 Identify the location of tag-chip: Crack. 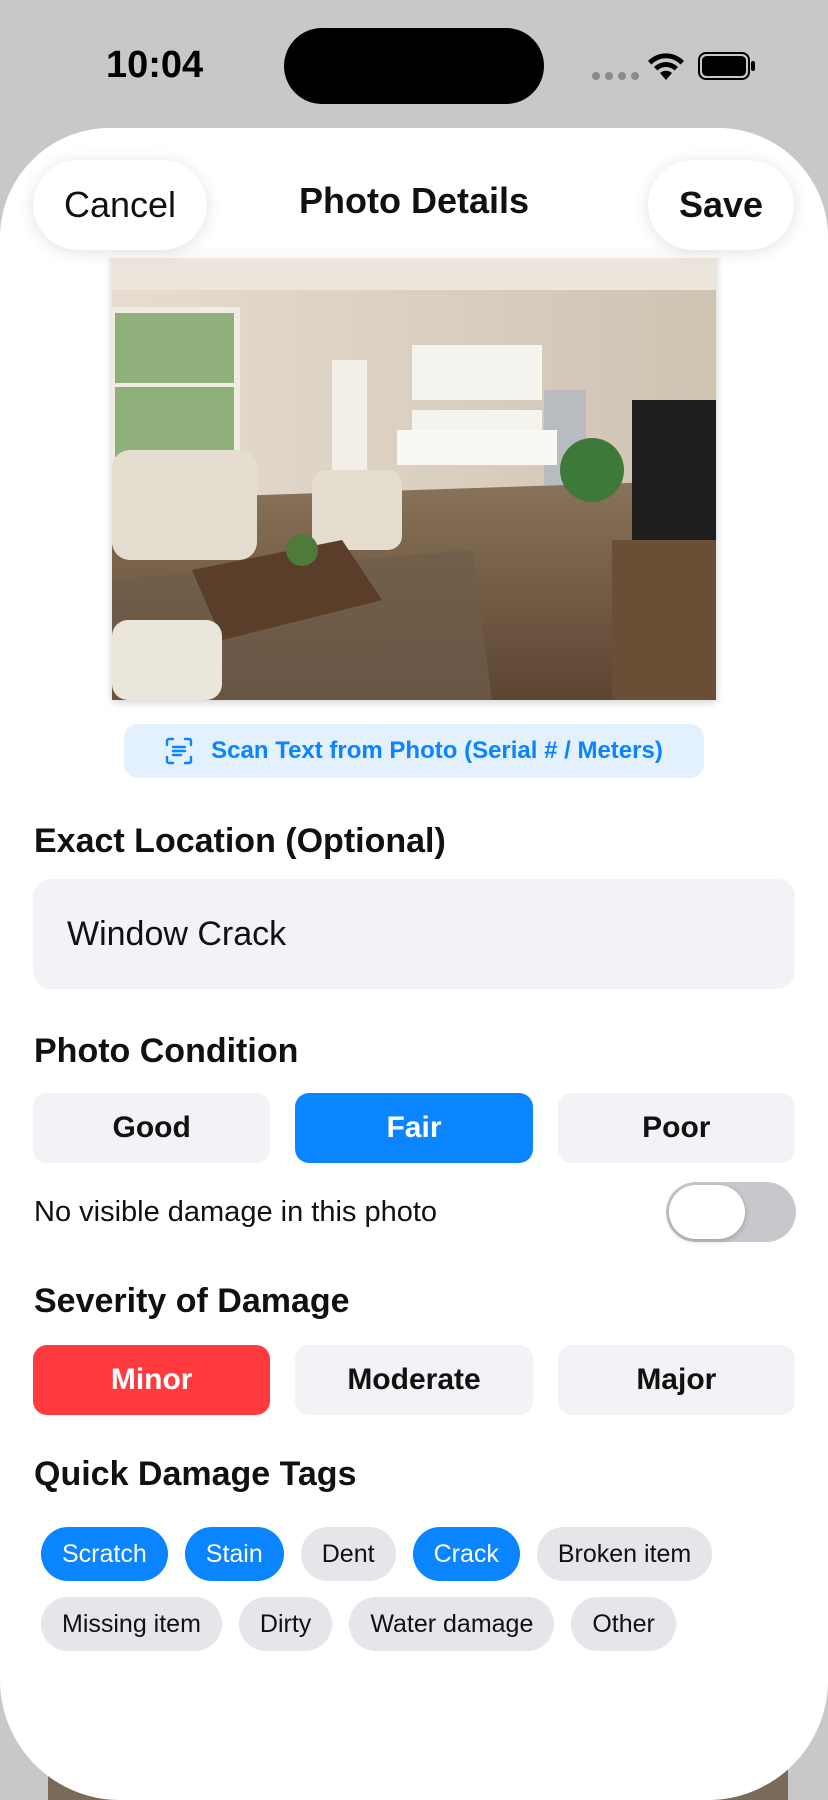
(466, 1554).